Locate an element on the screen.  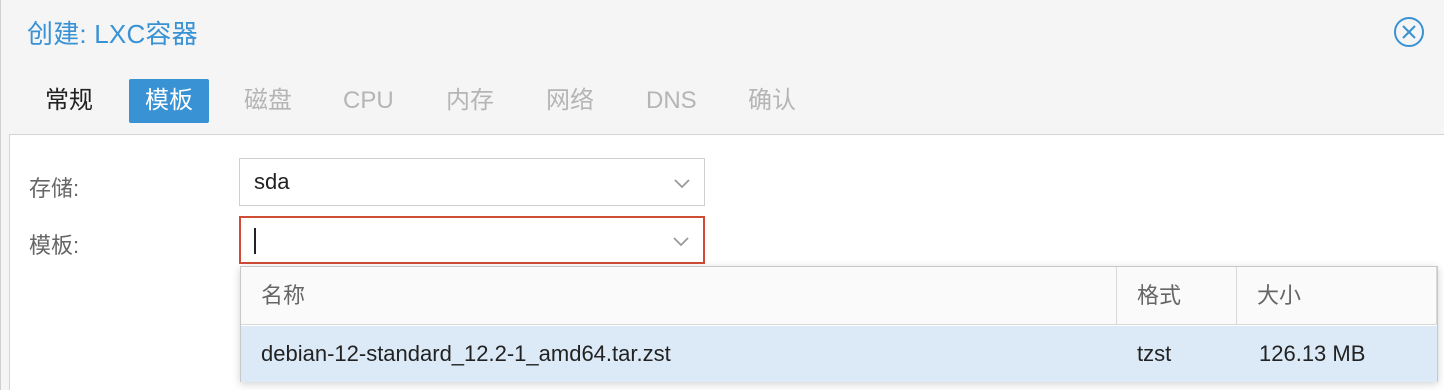
storage-label: 存储: is located at coordinates (54, 188).